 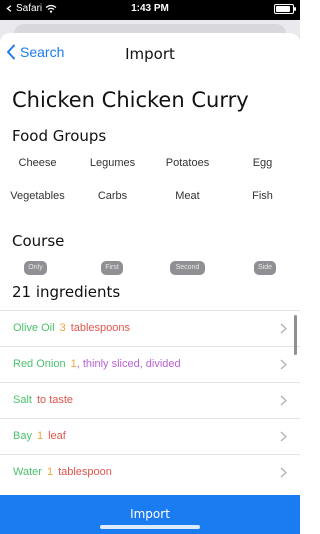 I want to click on ingredient-text: Water 1 tablespoon, so click(x=62, y=472).